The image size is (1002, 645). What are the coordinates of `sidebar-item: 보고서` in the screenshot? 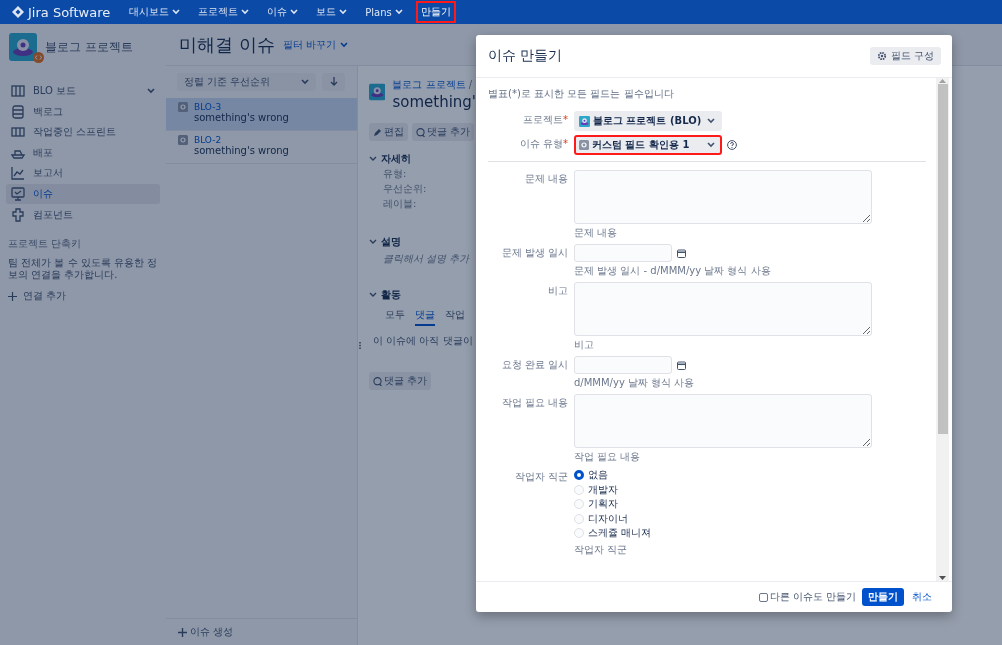 It's located at (83, 173).